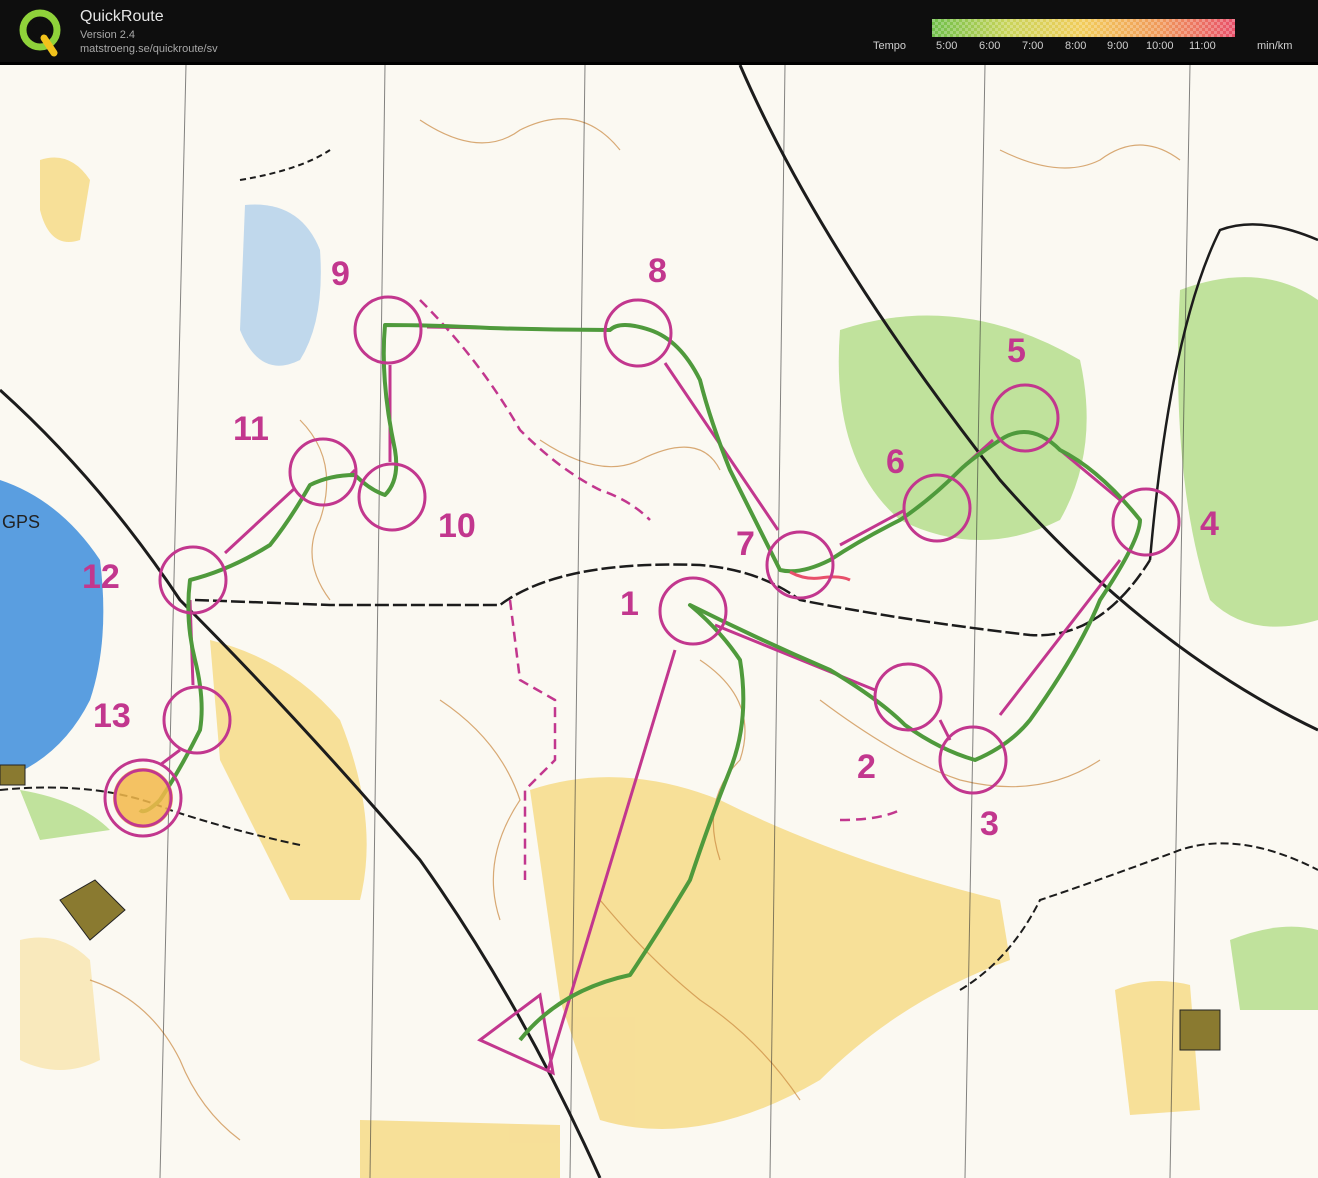 This screenshot has width=1318, height=1178. I want to click on control-number: 12, so click(101, 577).